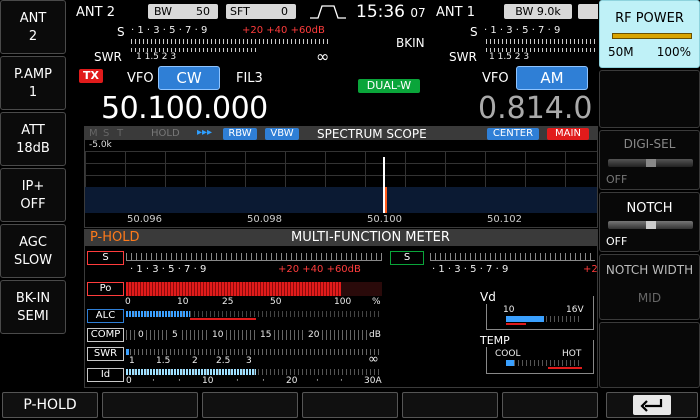 This screenshot has width=700, height=420. I want to click on ipplus-key: IP+ OFF, so click(33, 195).